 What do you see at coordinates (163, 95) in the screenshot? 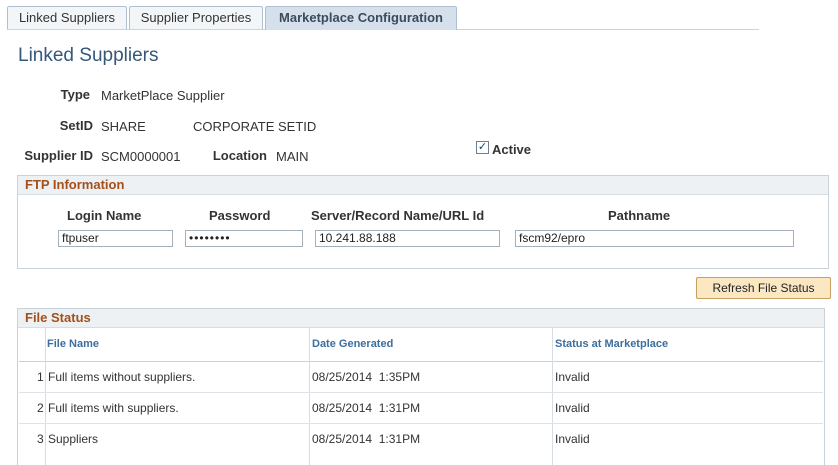
I see `type-value: MarketPlace Supplier` at bounding box center [163, 95].